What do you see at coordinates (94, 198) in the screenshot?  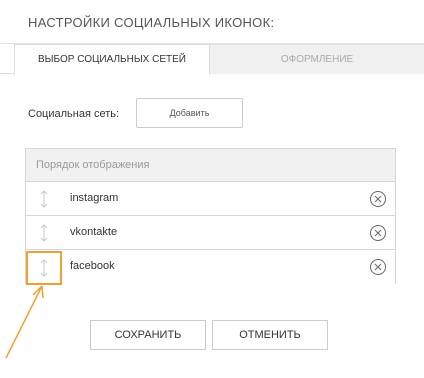 I see `list-item-label: instagram` at bounding box center [94, 198].